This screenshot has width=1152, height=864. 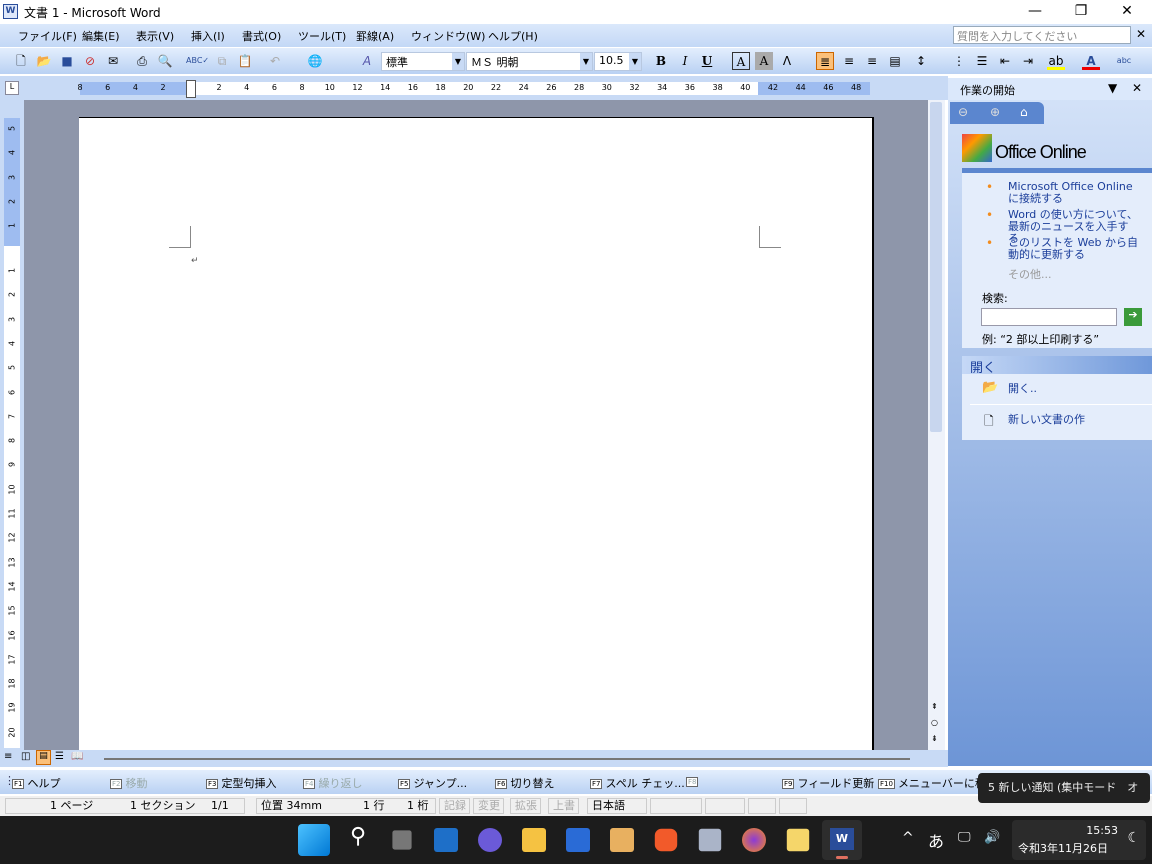 What do you see at coordinates (245, 61) in the screenshot?
I see `paste-icon: 📋` at bounding box center [245, 61].